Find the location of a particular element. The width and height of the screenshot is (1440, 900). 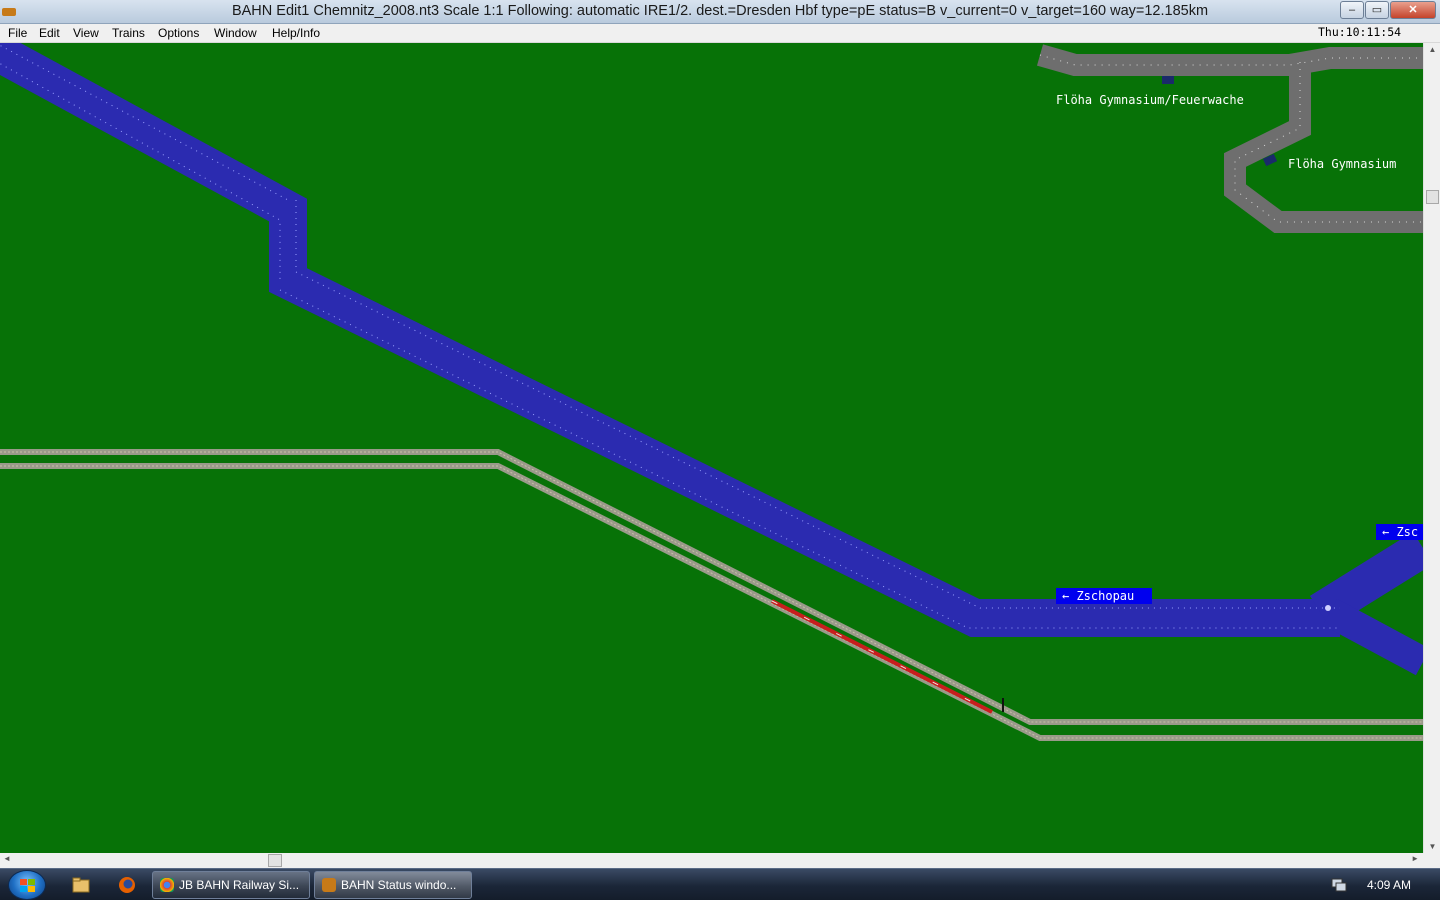

start-button is located at coordinates (27, 885).